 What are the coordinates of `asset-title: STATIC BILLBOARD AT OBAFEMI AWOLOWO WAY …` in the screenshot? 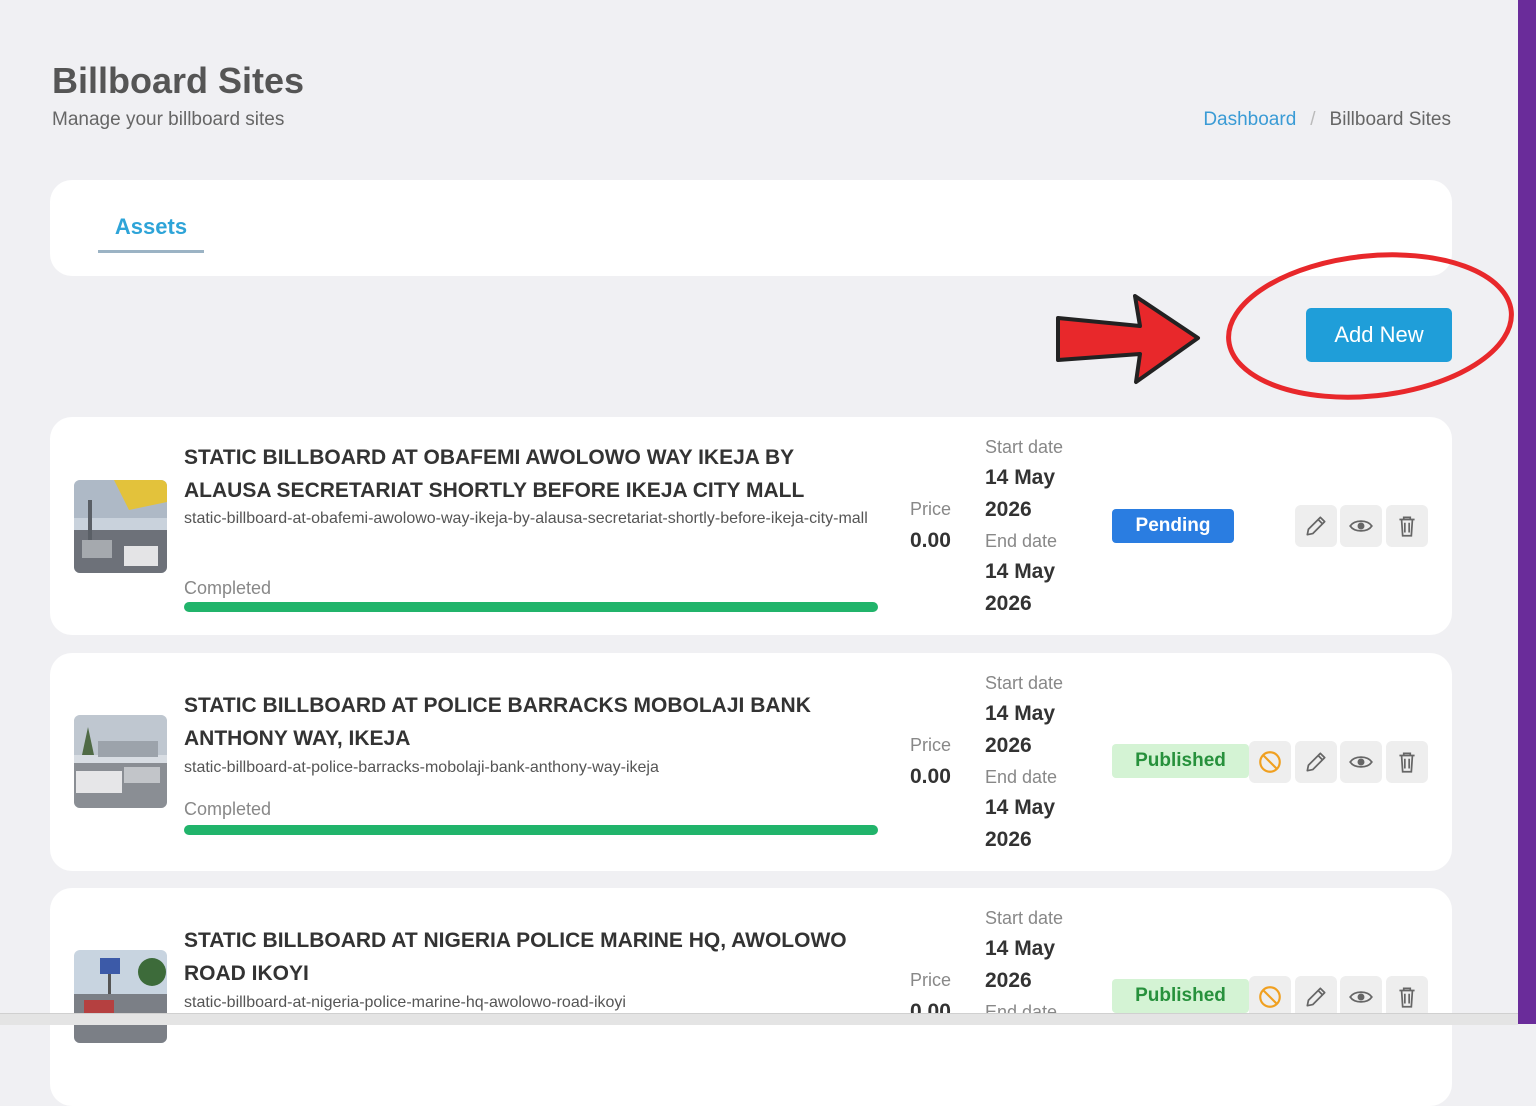 It's located at (534, 474).